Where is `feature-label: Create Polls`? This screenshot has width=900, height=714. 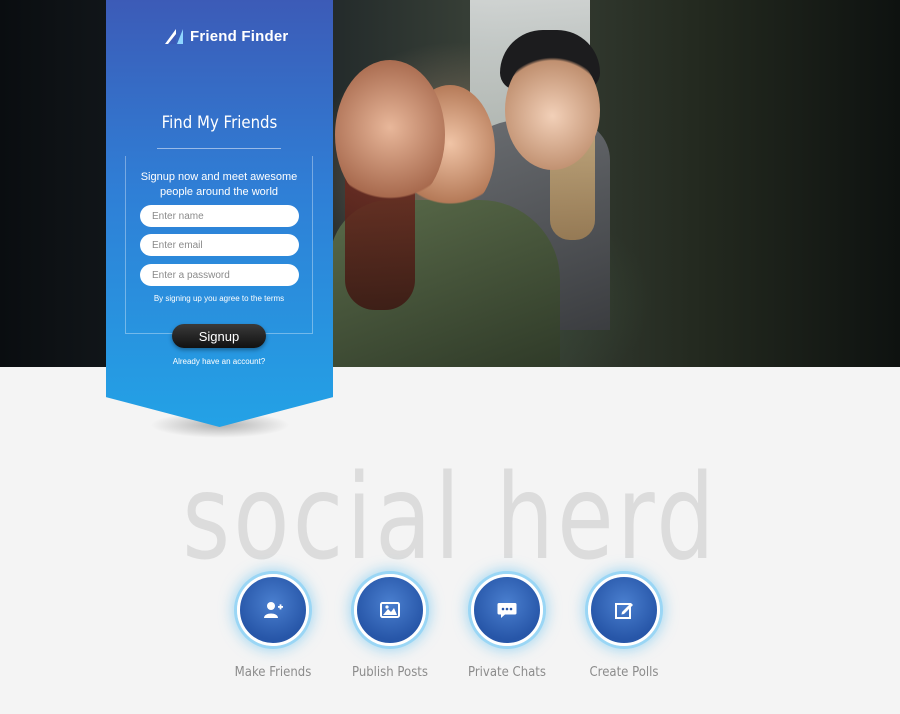 feature-label: Create Polls is located at coordinates (624, 672).